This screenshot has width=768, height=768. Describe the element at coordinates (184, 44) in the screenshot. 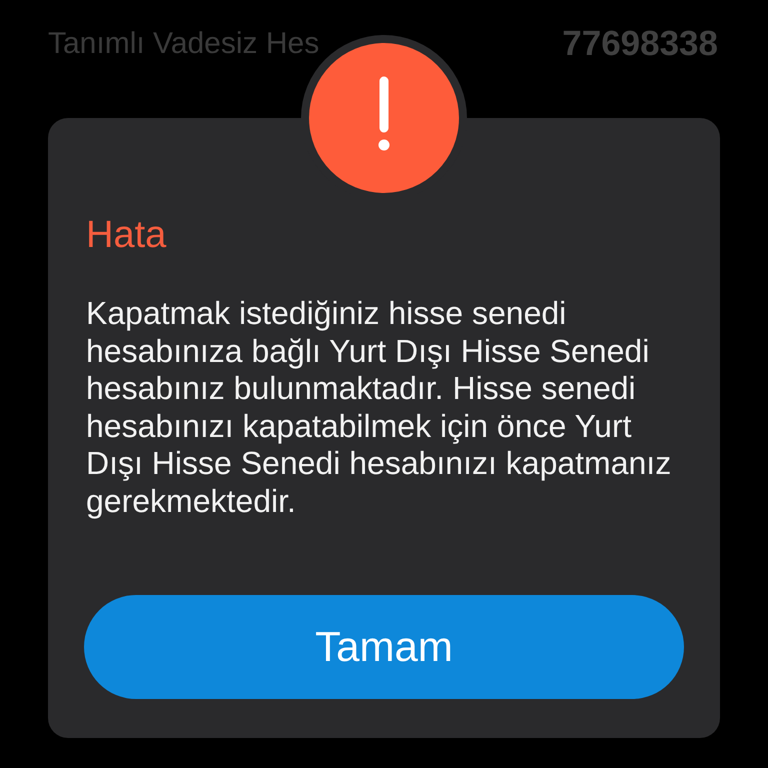

I see `account-label: Tanımlı Vadesiz Hes` at that location.